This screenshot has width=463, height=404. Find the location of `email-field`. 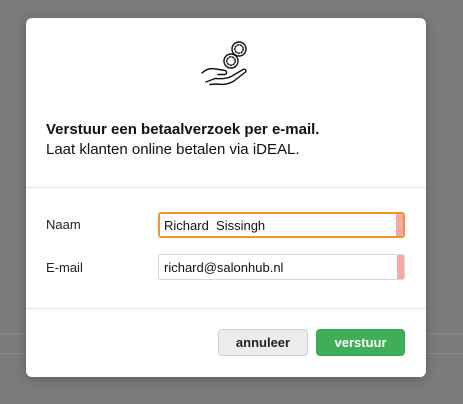

email-field is located at coordinates (281, 267).